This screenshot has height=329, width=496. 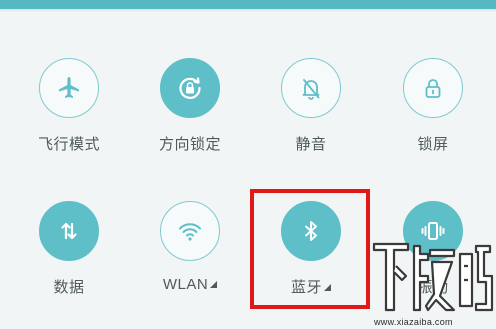 I want to click on rotation-lock-button, so click(x=190, y=88).